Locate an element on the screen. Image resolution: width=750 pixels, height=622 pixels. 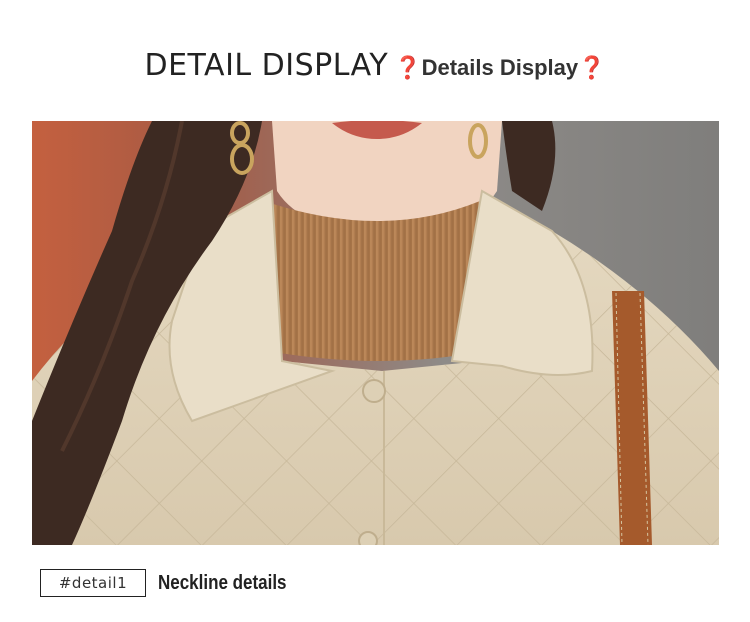
section-header: DETAIL DISPLAY ❓Details Display❓ is located at coordinates (375, 65).